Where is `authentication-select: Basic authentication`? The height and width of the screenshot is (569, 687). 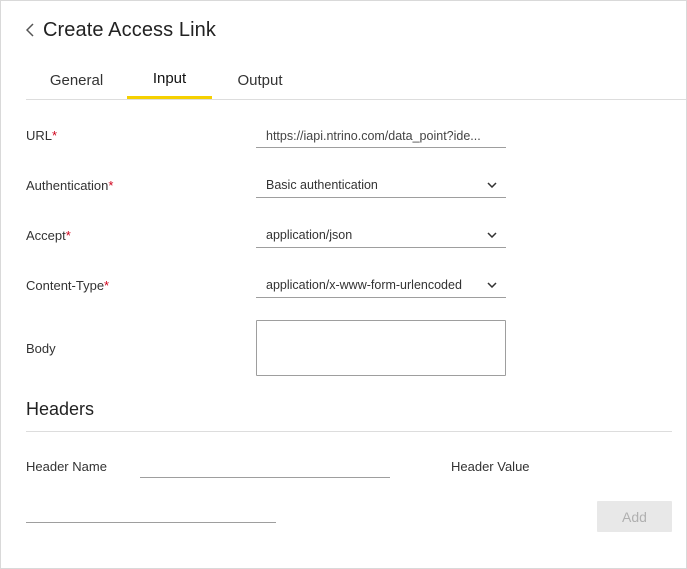 authentication-select: Basic authentication is located at coordinates (381, 185).